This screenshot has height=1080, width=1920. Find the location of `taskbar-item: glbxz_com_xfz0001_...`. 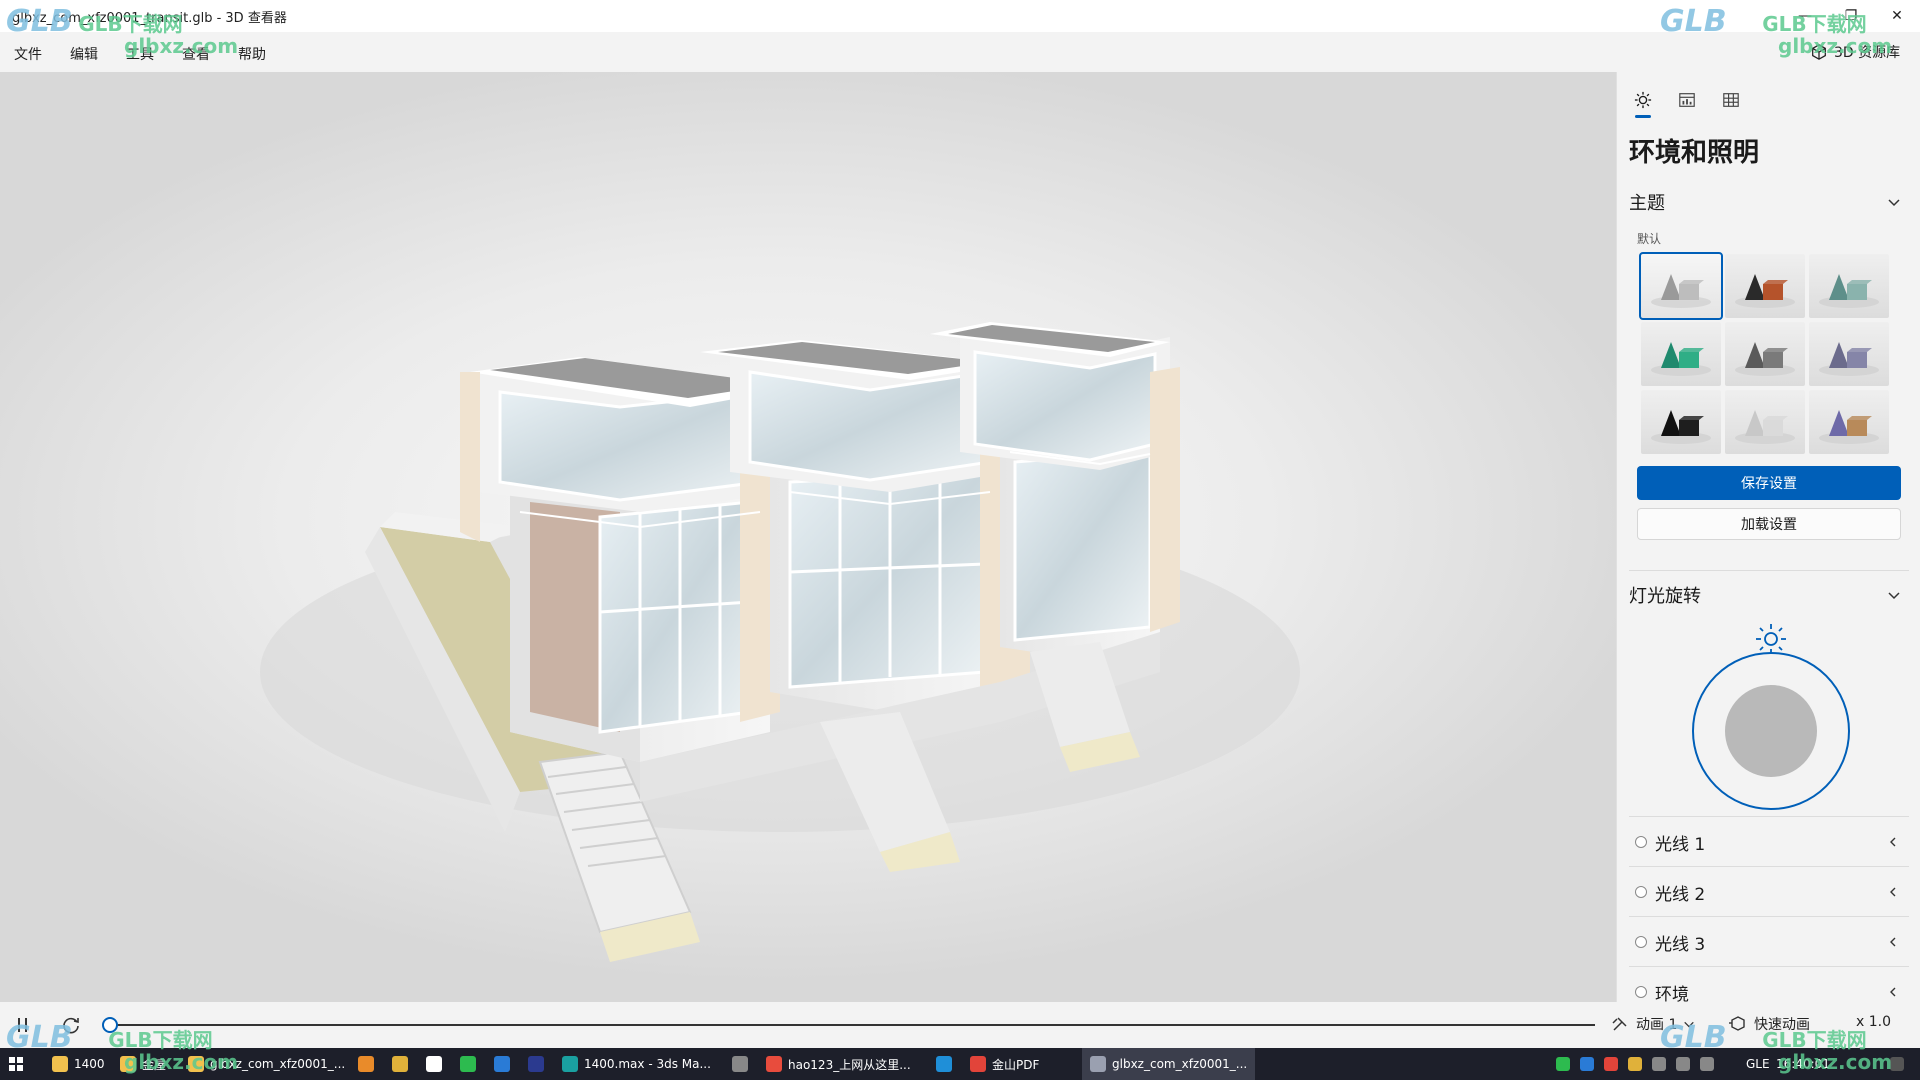

taskbar-item: glbxz_com_xfz0001_... is located at coordinates (1169, 1064).